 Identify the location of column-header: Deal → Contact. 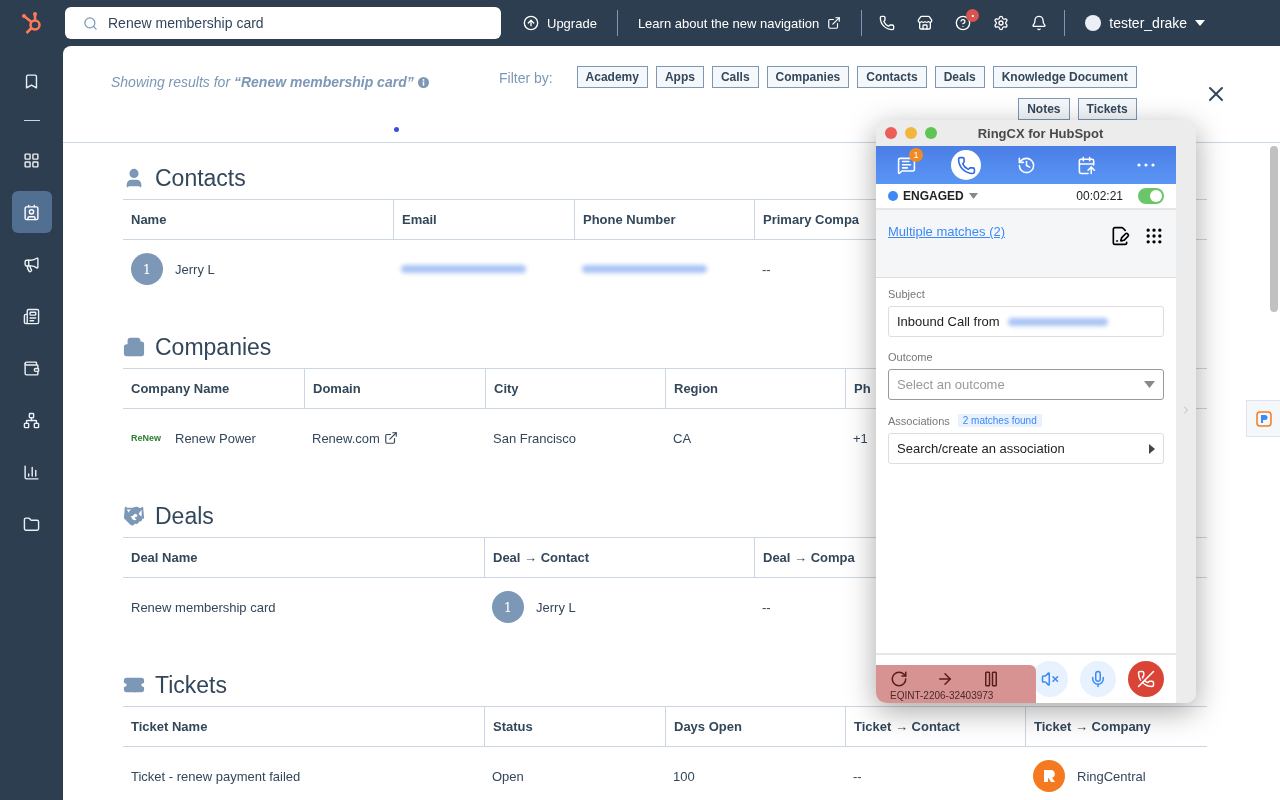
(619, 558).